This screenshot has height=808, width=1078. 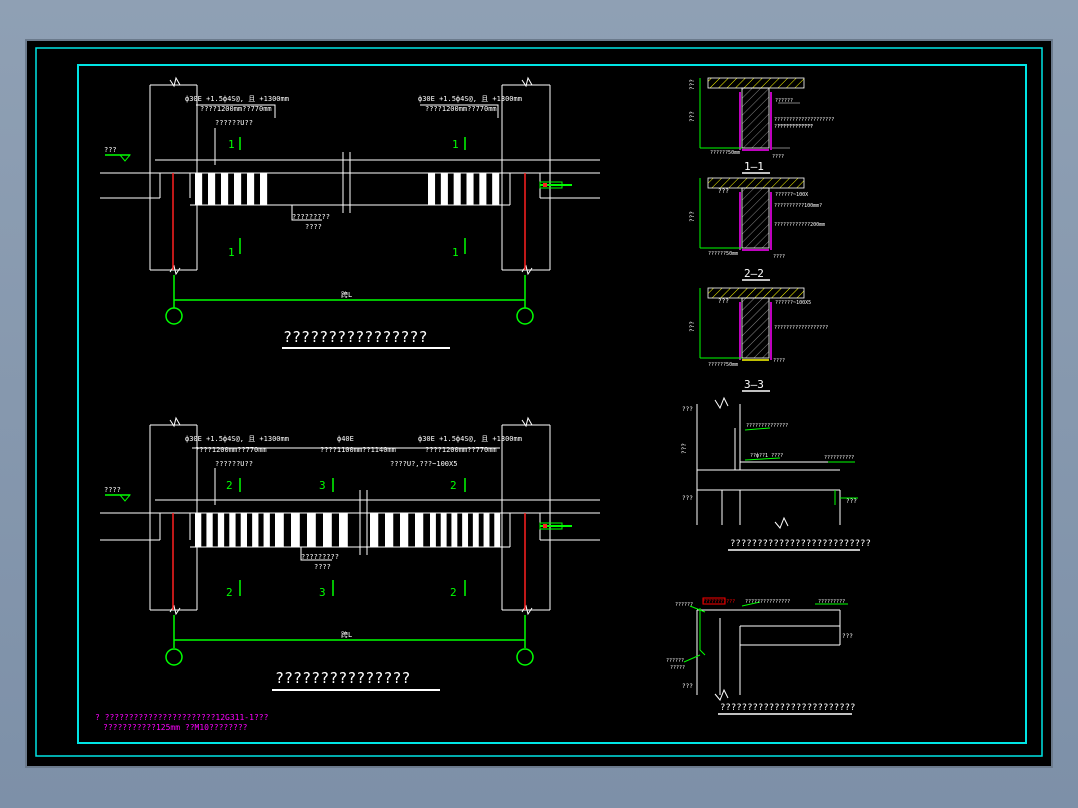 What do you see at coordinates (684, 605) in the screenshot?
I see `detail-2-tag-a: ??????` at bounding box center [684, 605].